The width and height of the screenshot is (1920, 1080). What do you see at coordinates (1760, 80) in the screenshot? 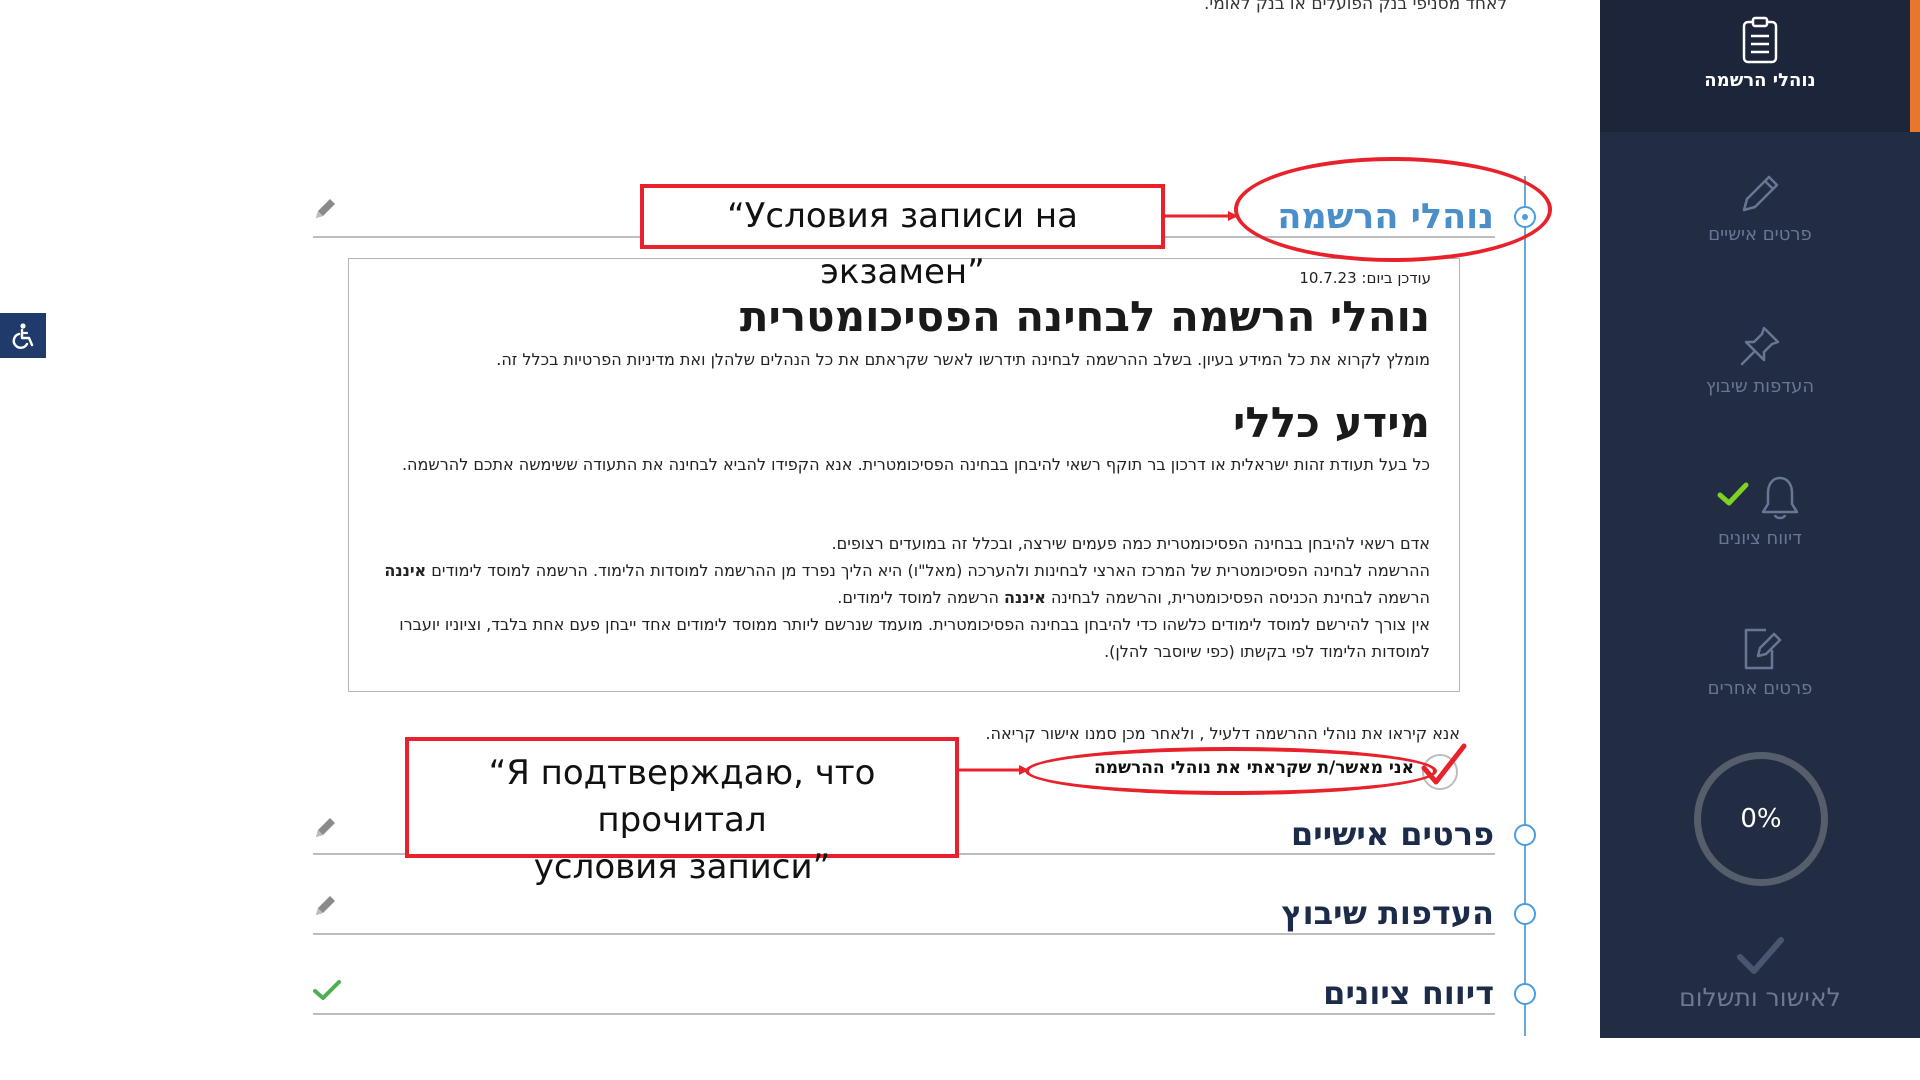
I see `sidebar-item-label: נוהלי הרשמה` at bounding box center [1760, 80].